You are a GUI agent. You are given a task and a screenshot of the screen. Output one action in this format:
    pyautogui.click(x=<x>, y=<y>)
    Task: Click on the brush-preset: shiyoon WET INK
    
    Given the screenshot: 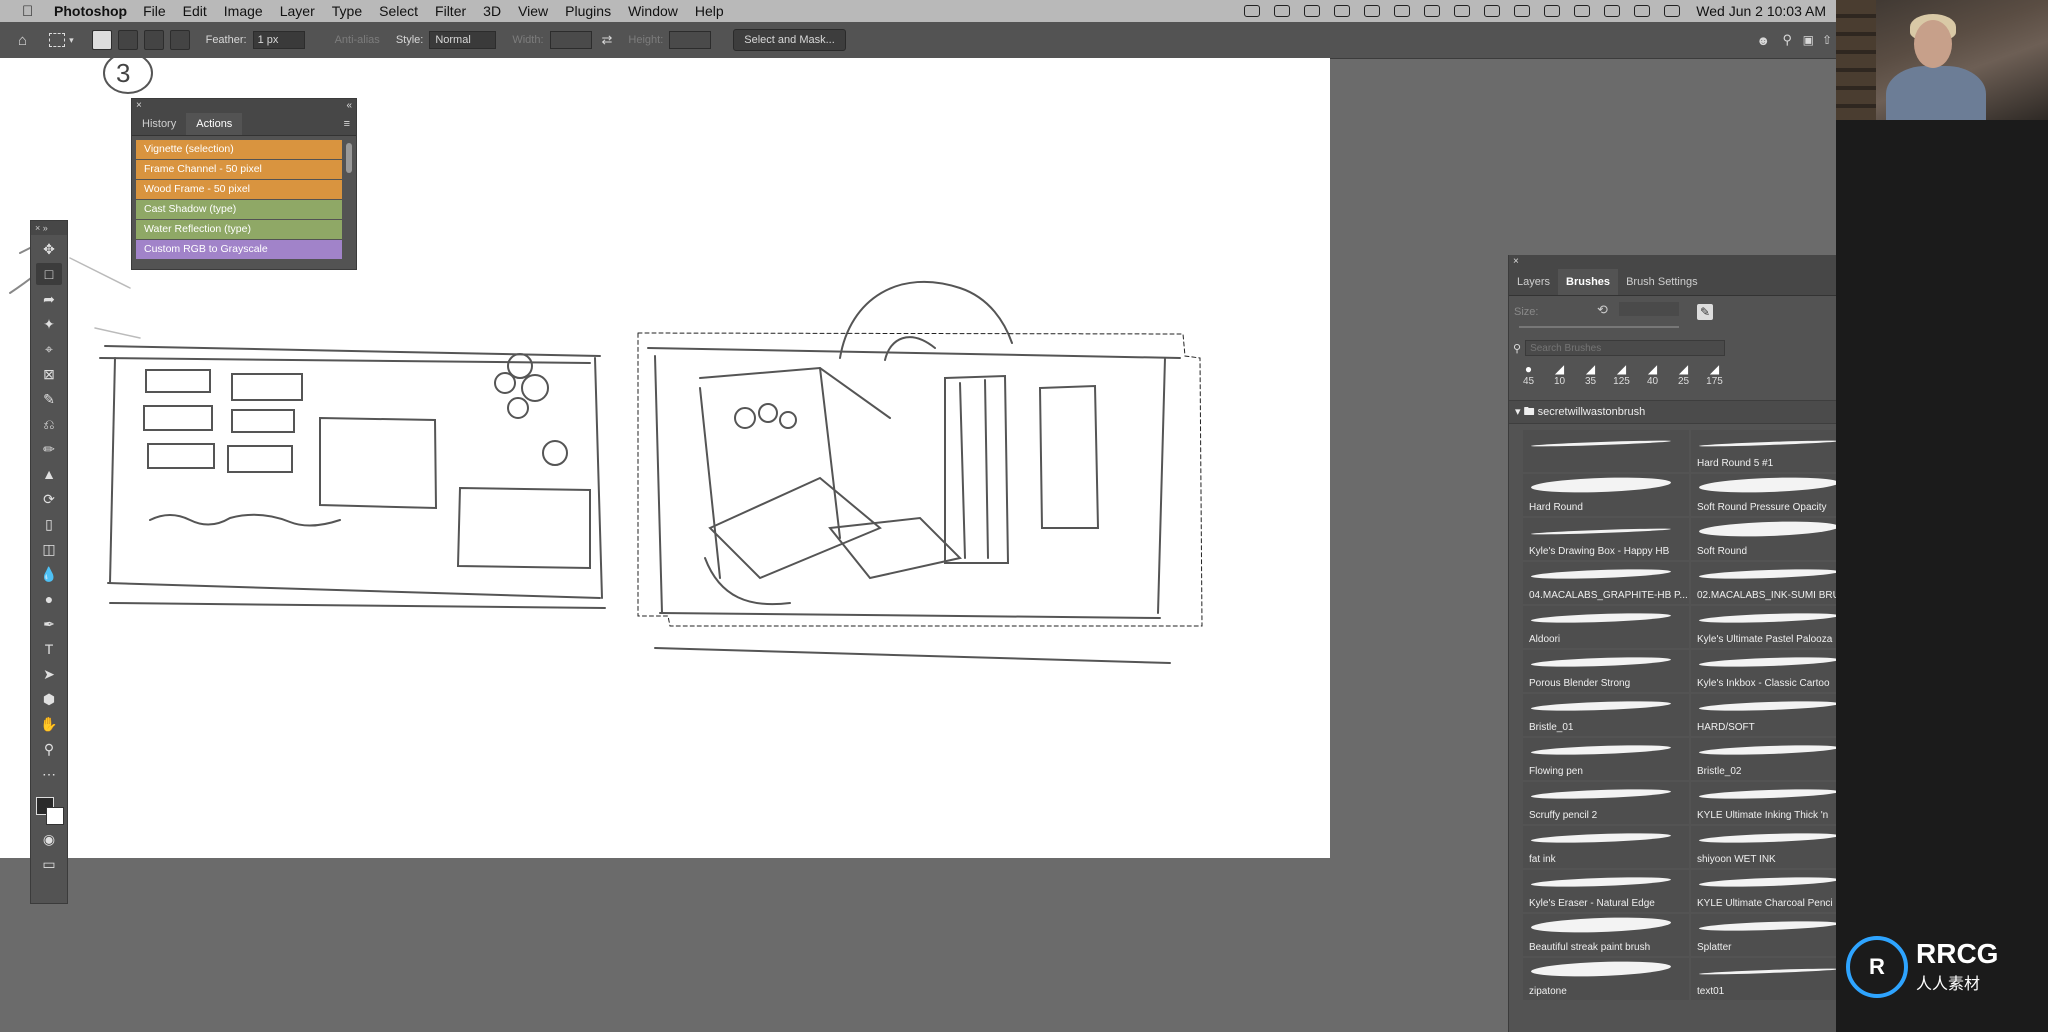 What is the action you would take?
    pyautogui.click(x=1764, y=847)
    